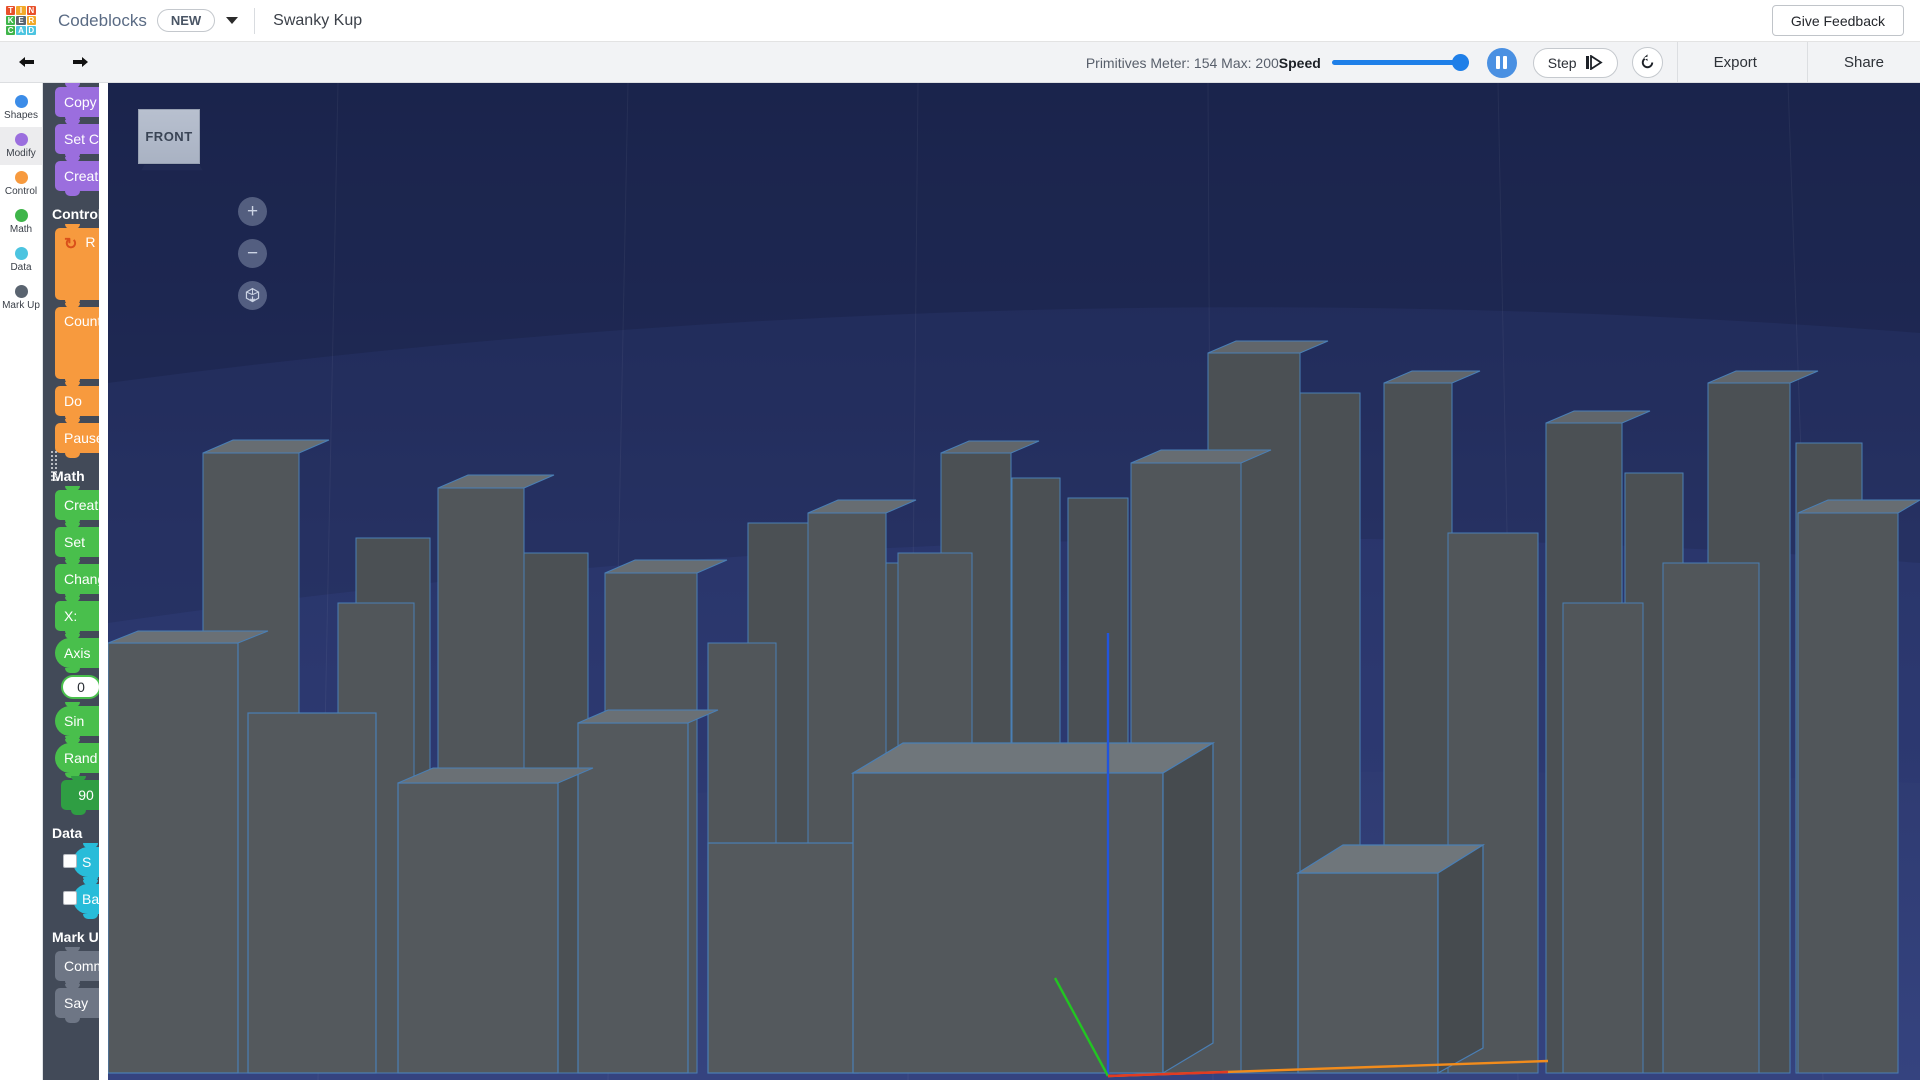  What do you see at coordinates (53, 466) in the screenshot?
I see `palette-resize-handle` at bounding box center [53, 466].